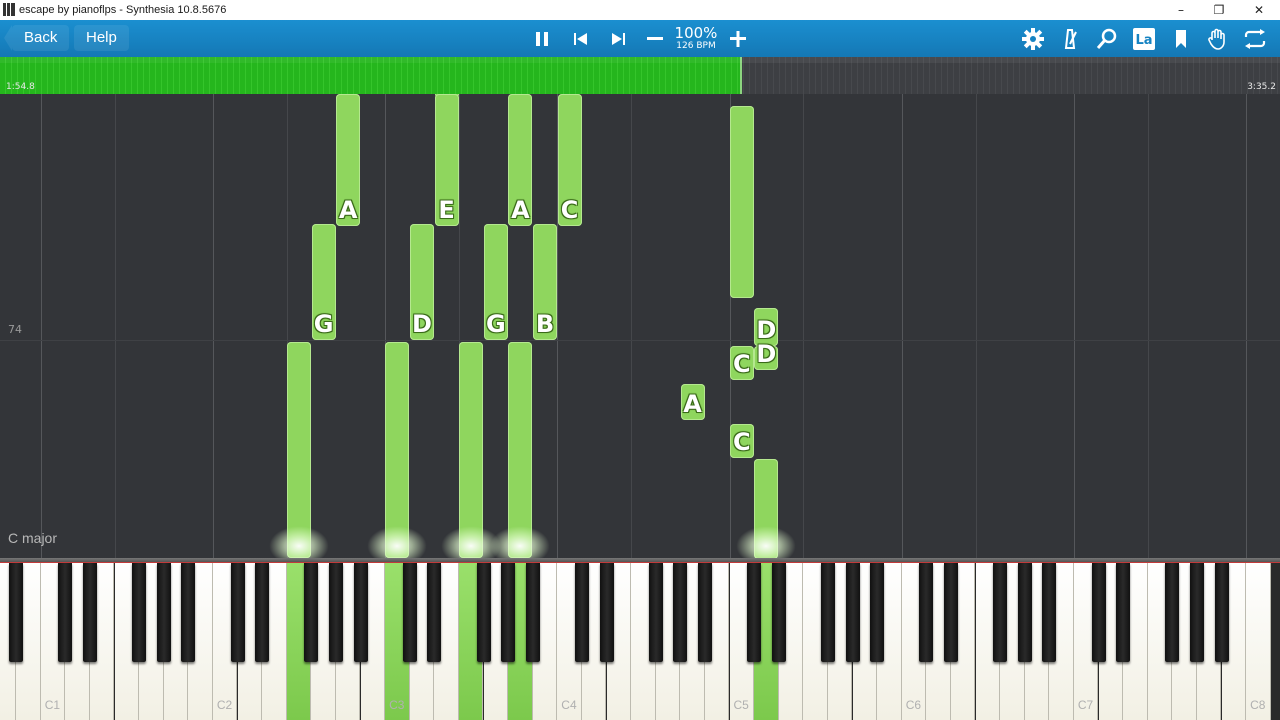 Image resolution: width=1280 pixels, height=720 pixels. I want to click on restore-button: ❐, so click(1219, 10).